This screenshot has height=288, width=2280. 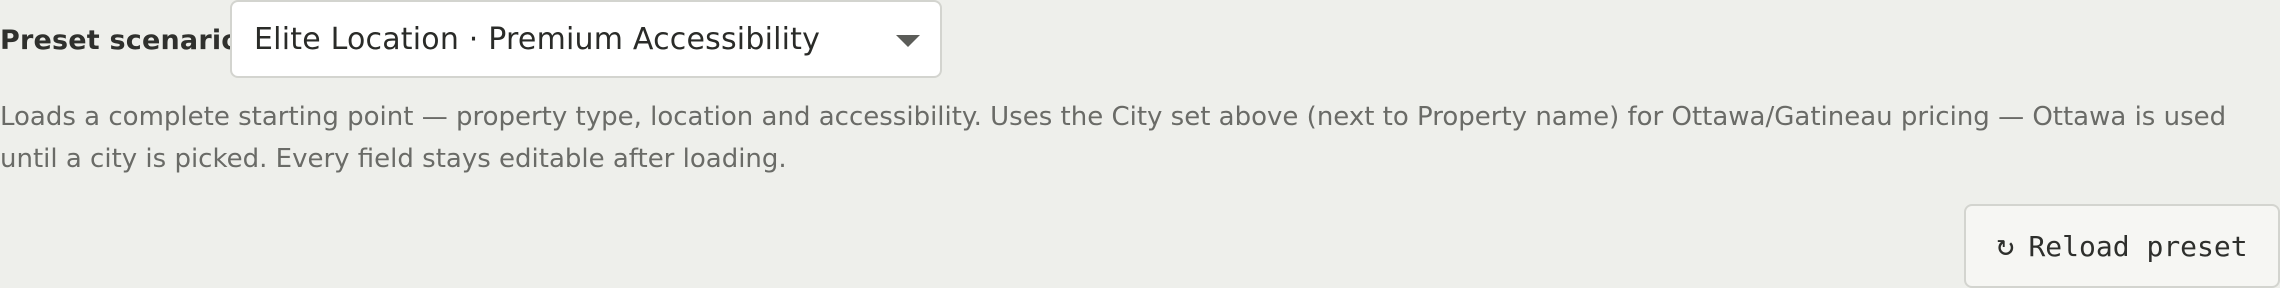 I want to click on reload-preset-label: Reload preset, so click(x=2138, y=246).